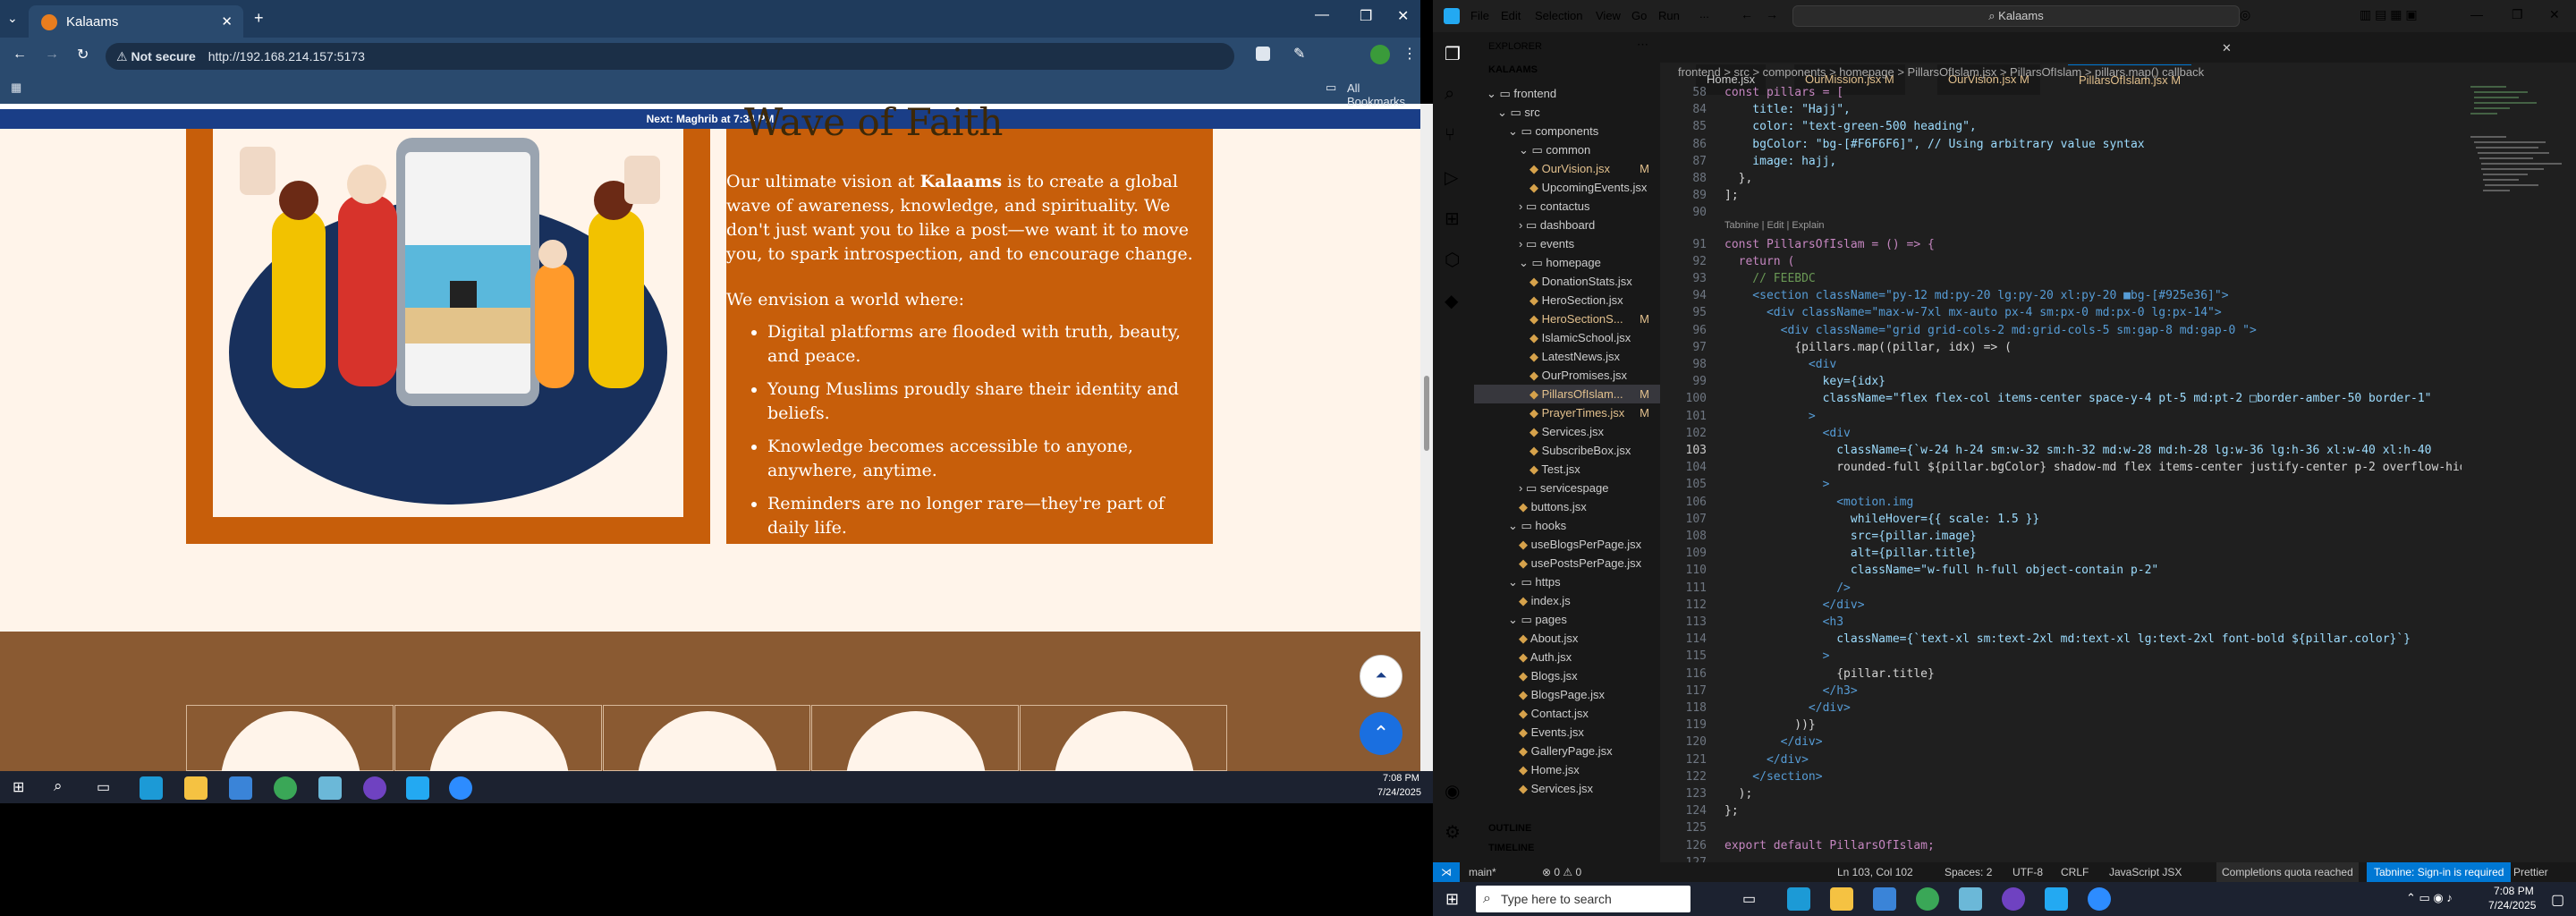 This screenshot has width=2576, height=916. Describe the element at coordinates (1567, 488) in the screenshot. I see `tree-folder: › ▭ servicespage` at that location.